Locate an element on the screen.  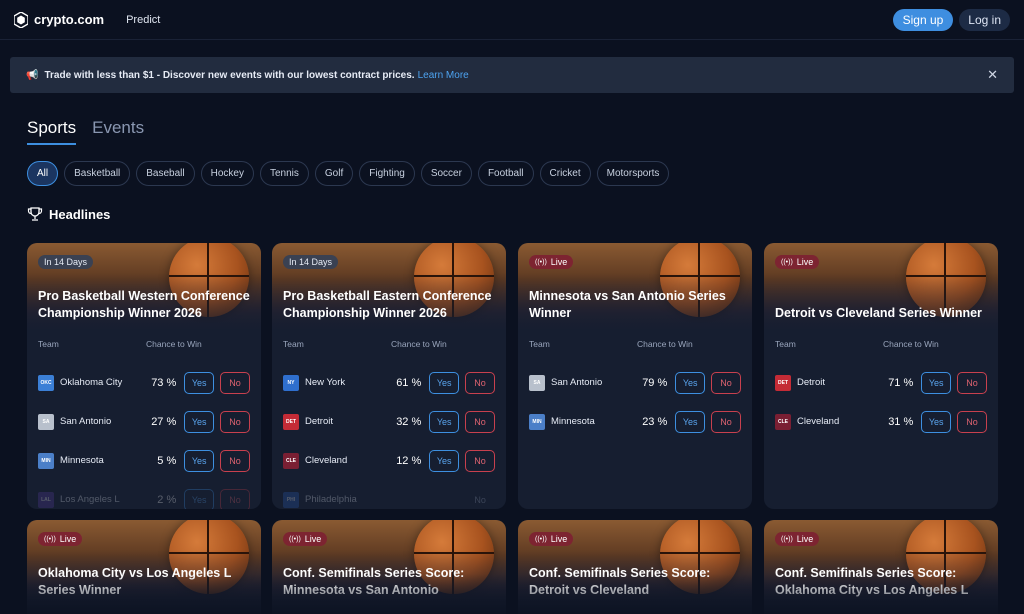
chip-soccer: Soccer is located at coordinates (446, 173).